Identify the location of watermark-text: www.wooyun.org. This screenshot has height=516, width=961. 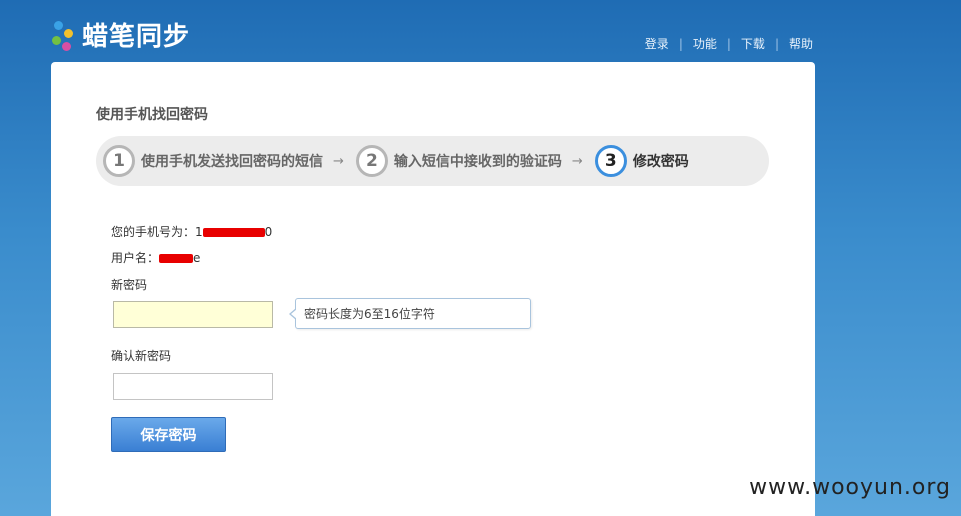
(850, 487).